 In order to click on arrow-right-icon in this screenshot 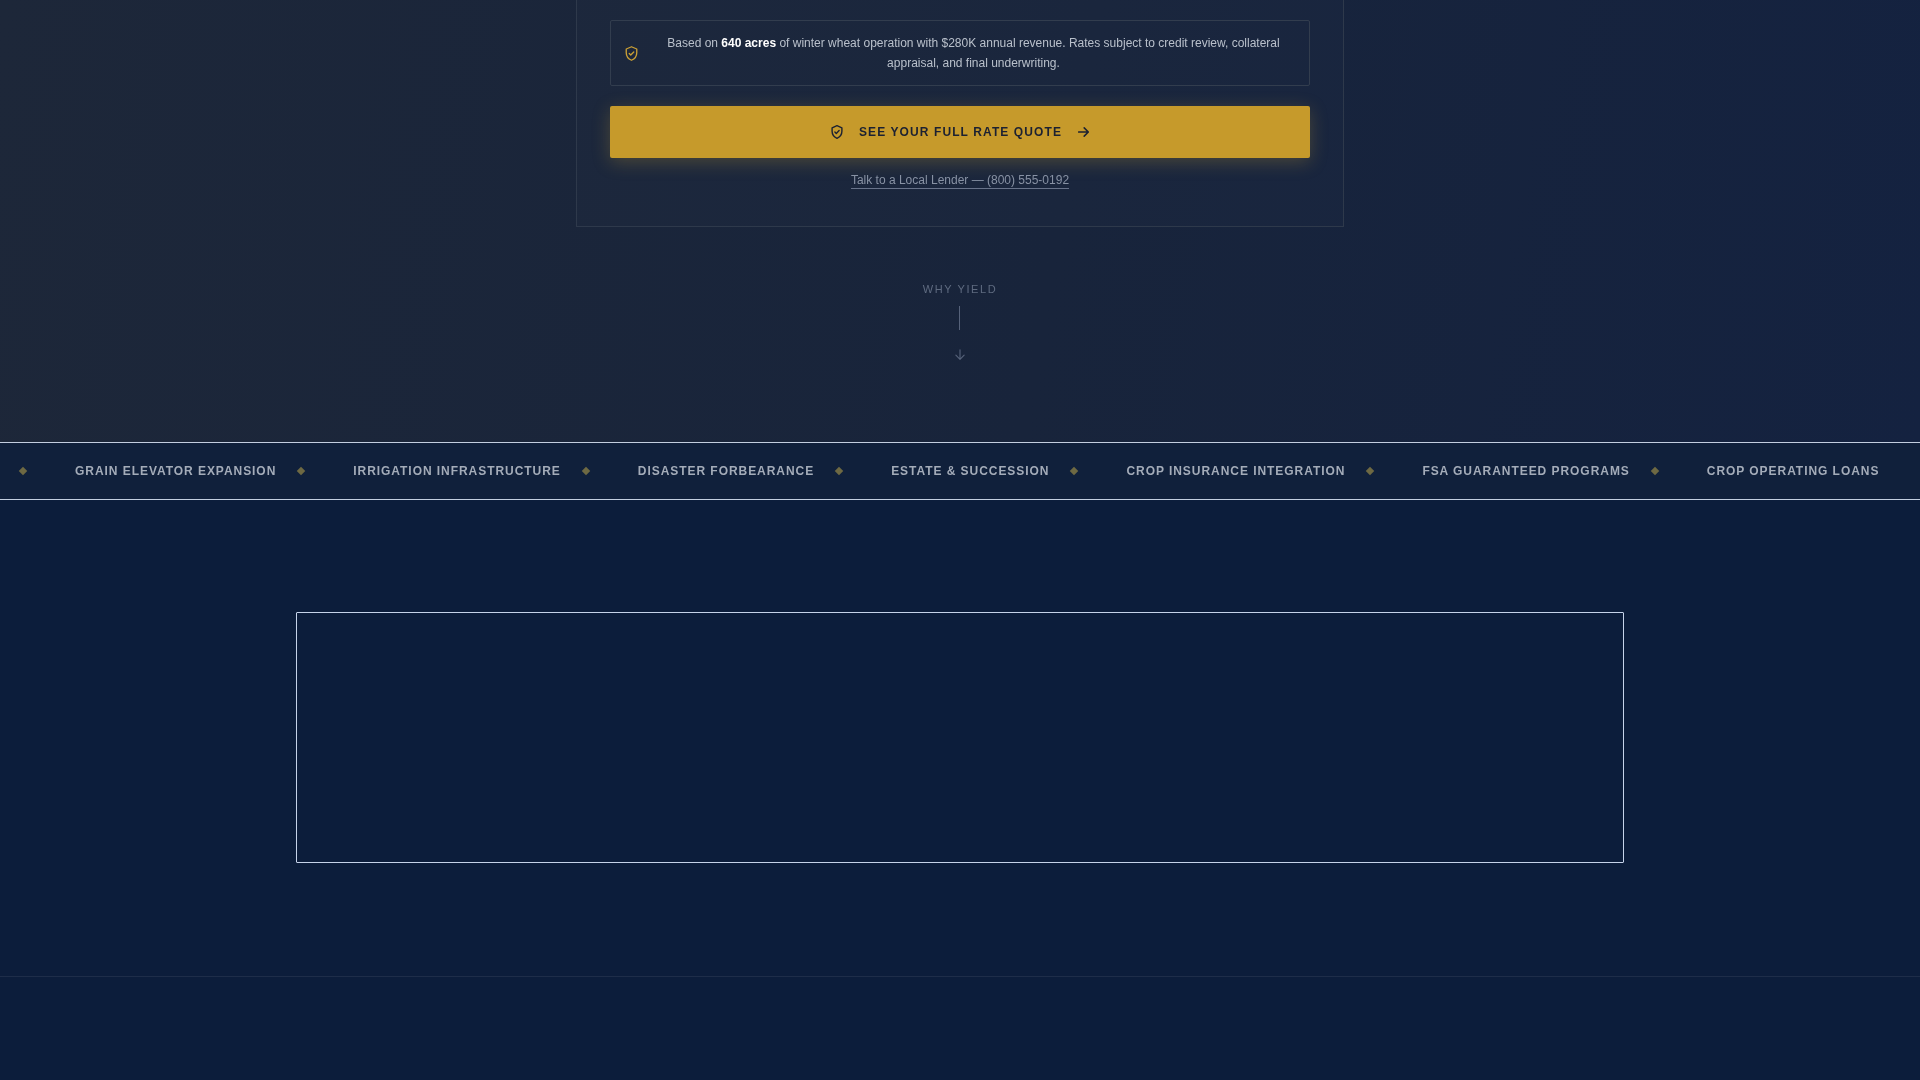, I will do `click(1084, 132)`.